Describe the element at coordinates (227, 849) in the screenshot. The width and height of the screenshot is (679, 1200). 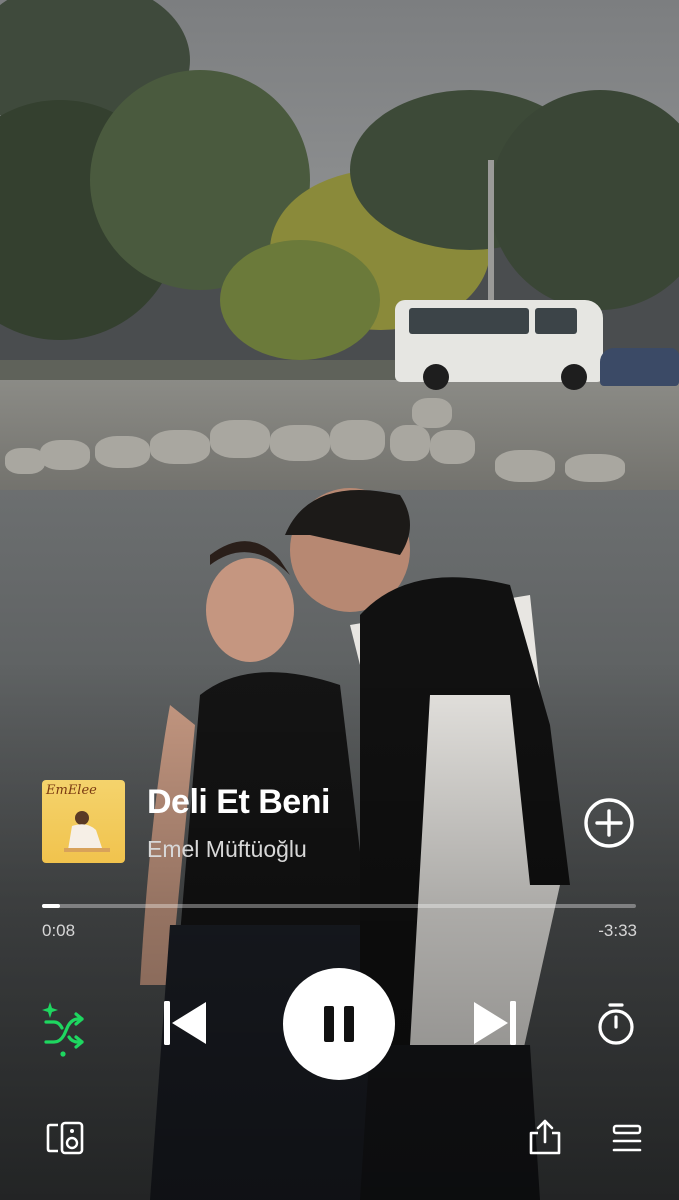
I see `artist-name: Emel Müftüoğlu` at that location.